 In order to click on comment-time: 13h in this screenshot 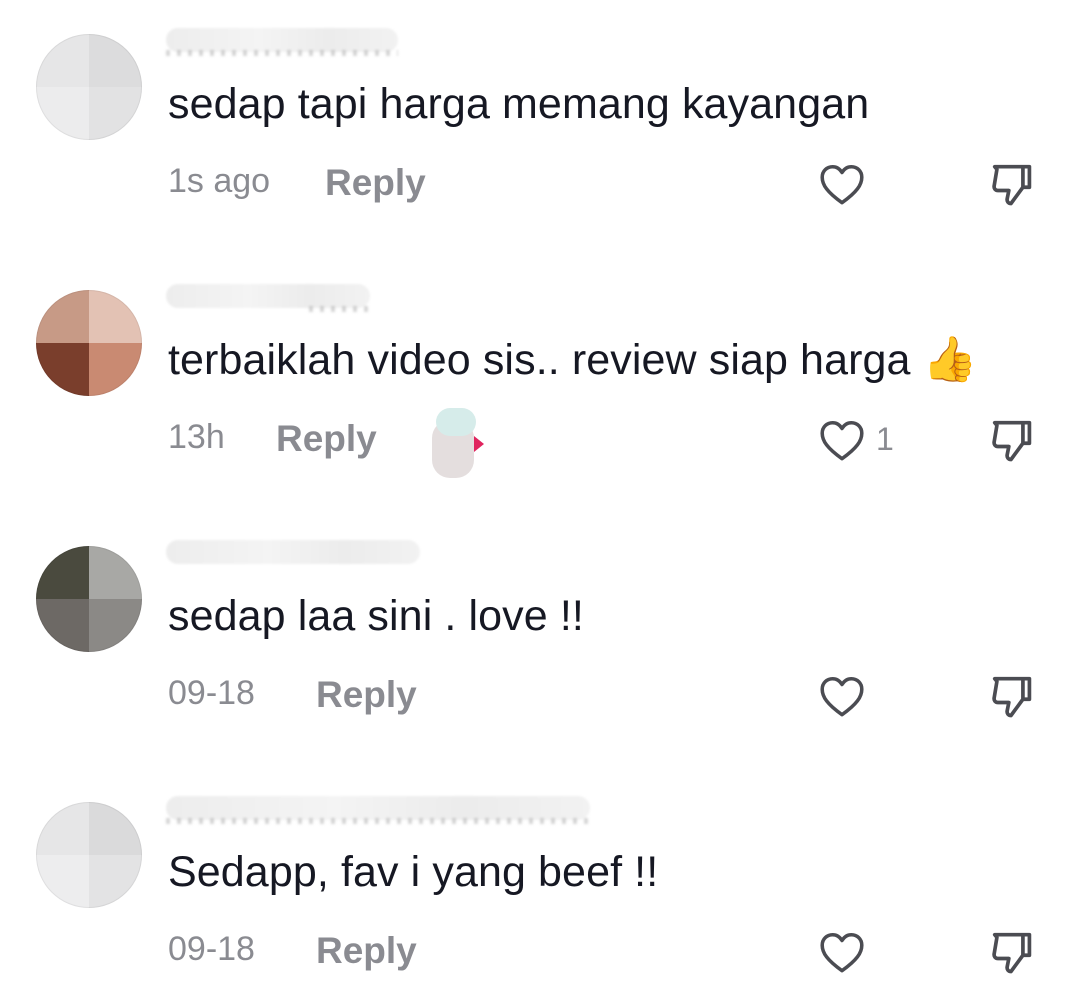, I will do `click(196, 437)`.